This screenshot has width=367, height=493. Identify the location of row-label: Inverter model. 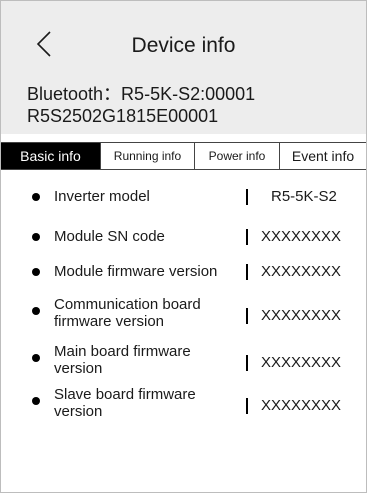
(102, 196).